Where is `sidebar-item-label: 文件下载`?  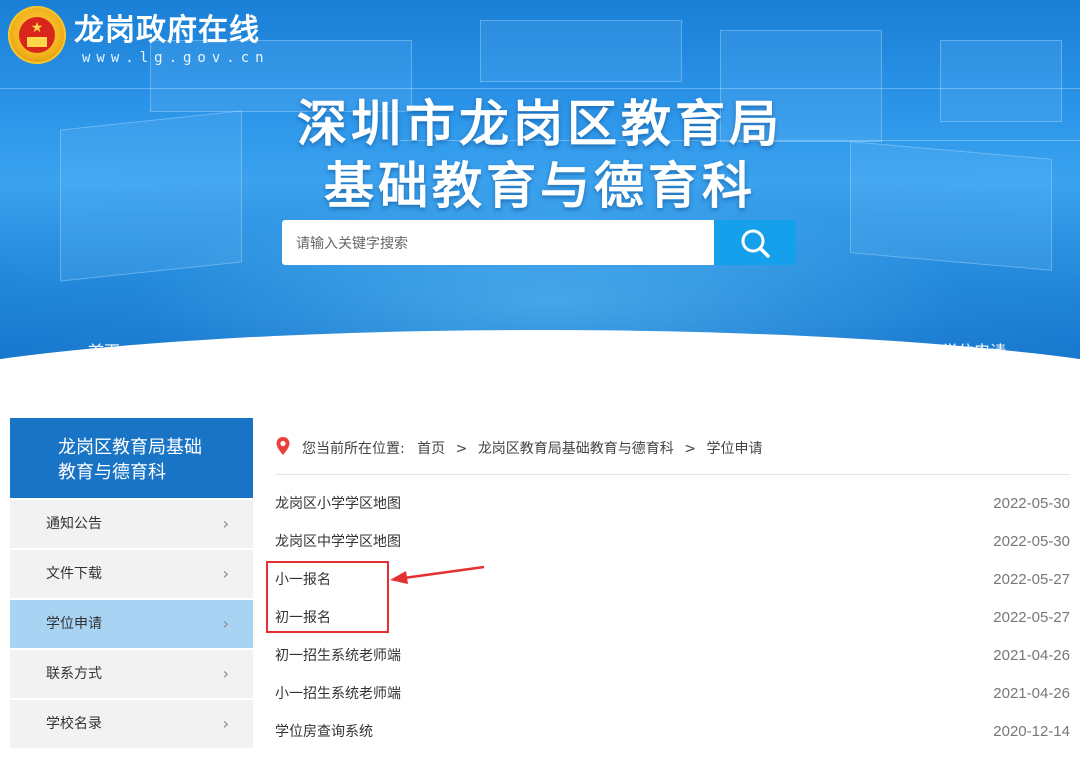 sidebar-item-label: 文件下载 is located at coordinates (74, 574).